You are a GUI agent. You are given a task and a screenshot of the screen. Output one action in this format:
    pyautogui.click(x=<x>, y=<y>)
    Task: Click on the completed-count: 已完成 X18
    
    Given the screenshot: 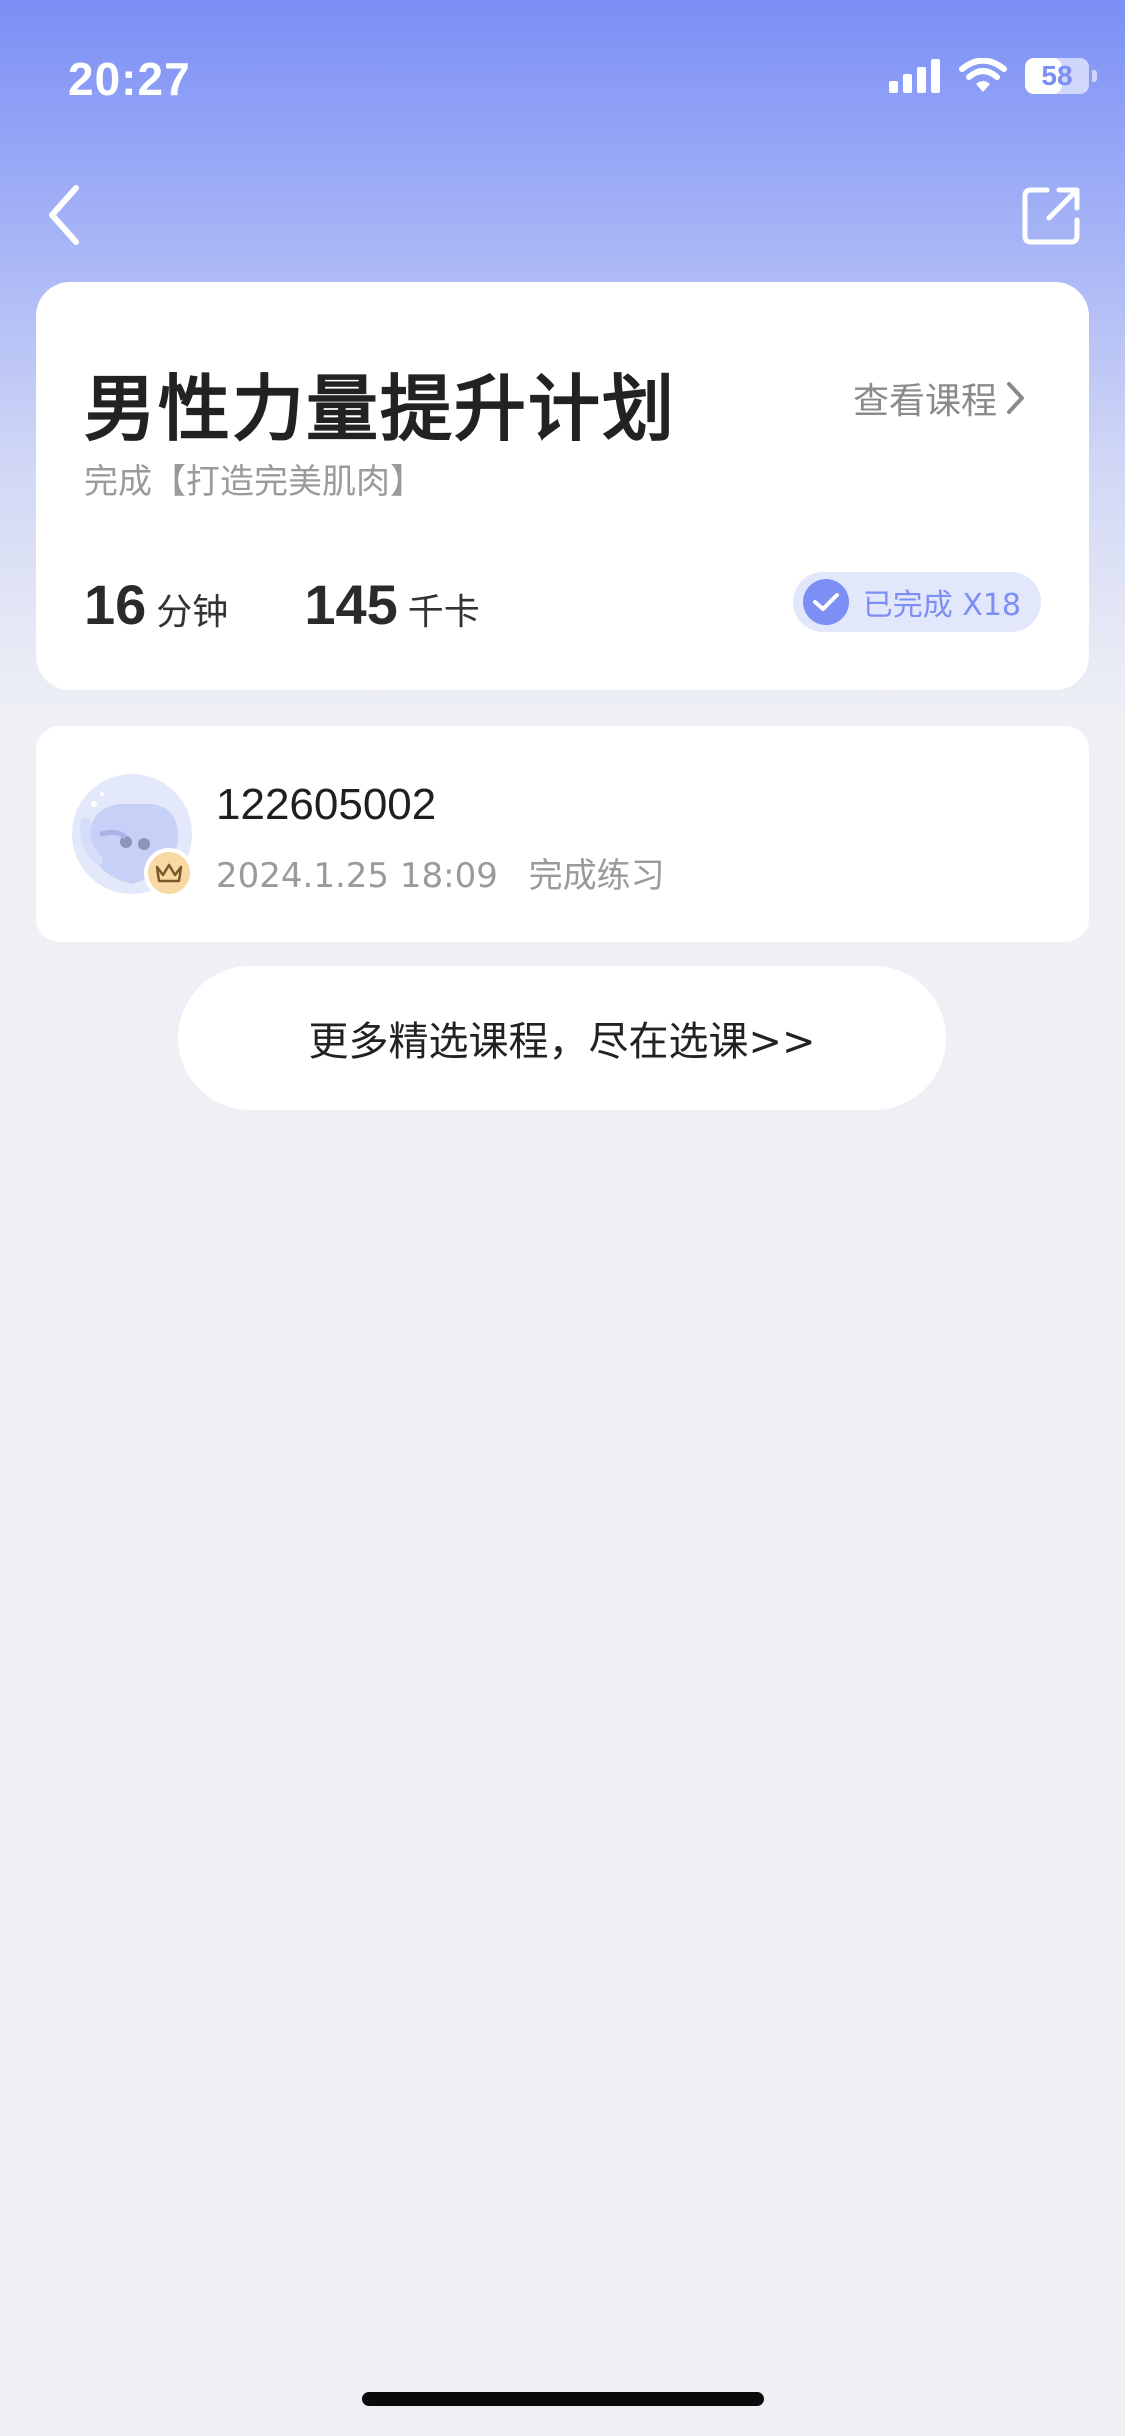 What is the action you would take?
    pyautogui.click(x=941, y=605)
    